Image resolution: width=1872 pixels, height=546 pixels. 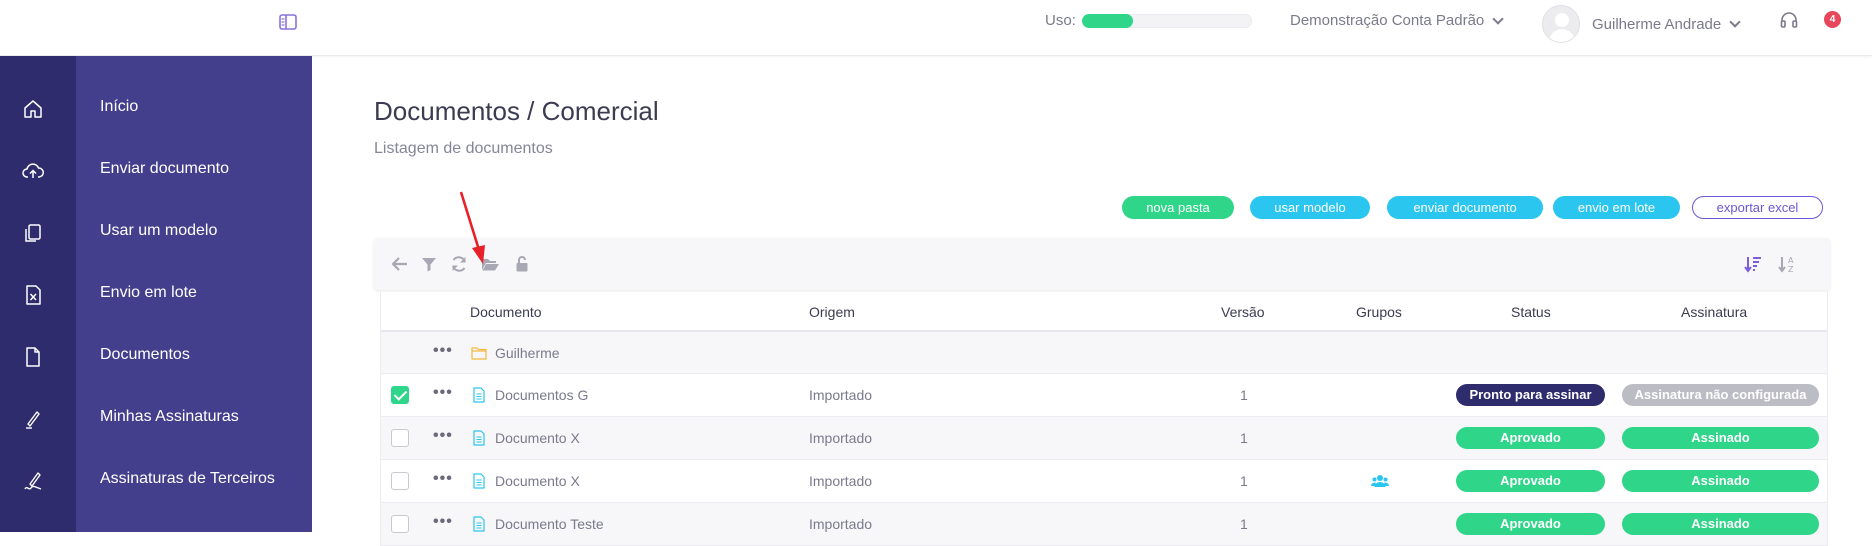 What do you see at coordinates (1380, 481) in the screenshot?
I see `group-users-icon` at bounding box center [1380, 481].